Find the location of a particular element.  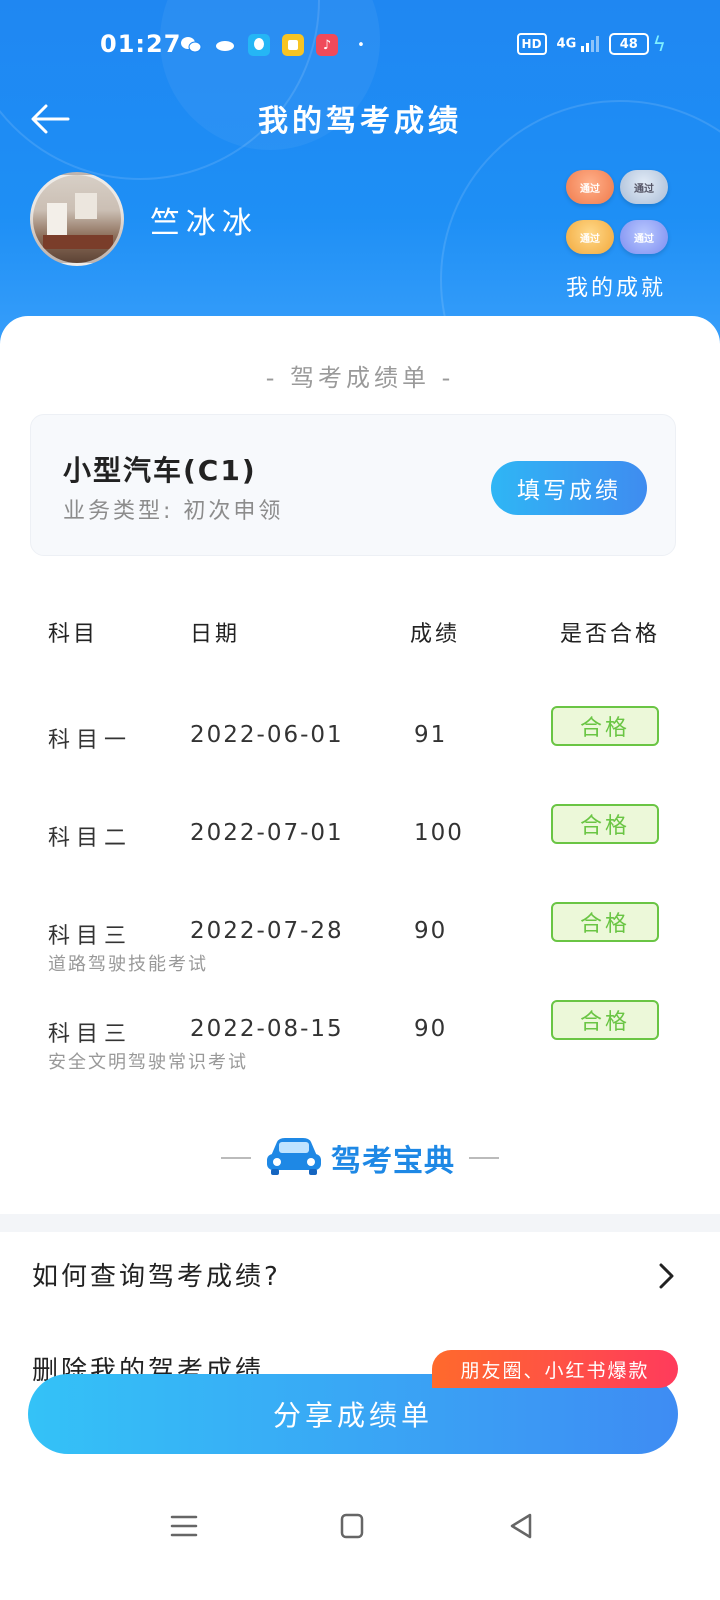

row-subject: 科目一 is located at coordinates (90, 740).